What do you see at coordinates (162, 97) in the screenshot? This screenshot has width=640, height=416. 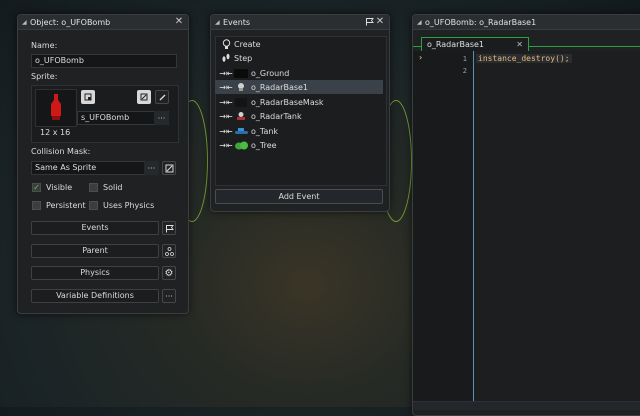 I see `brush-icon` at bounding box center [162, 97].